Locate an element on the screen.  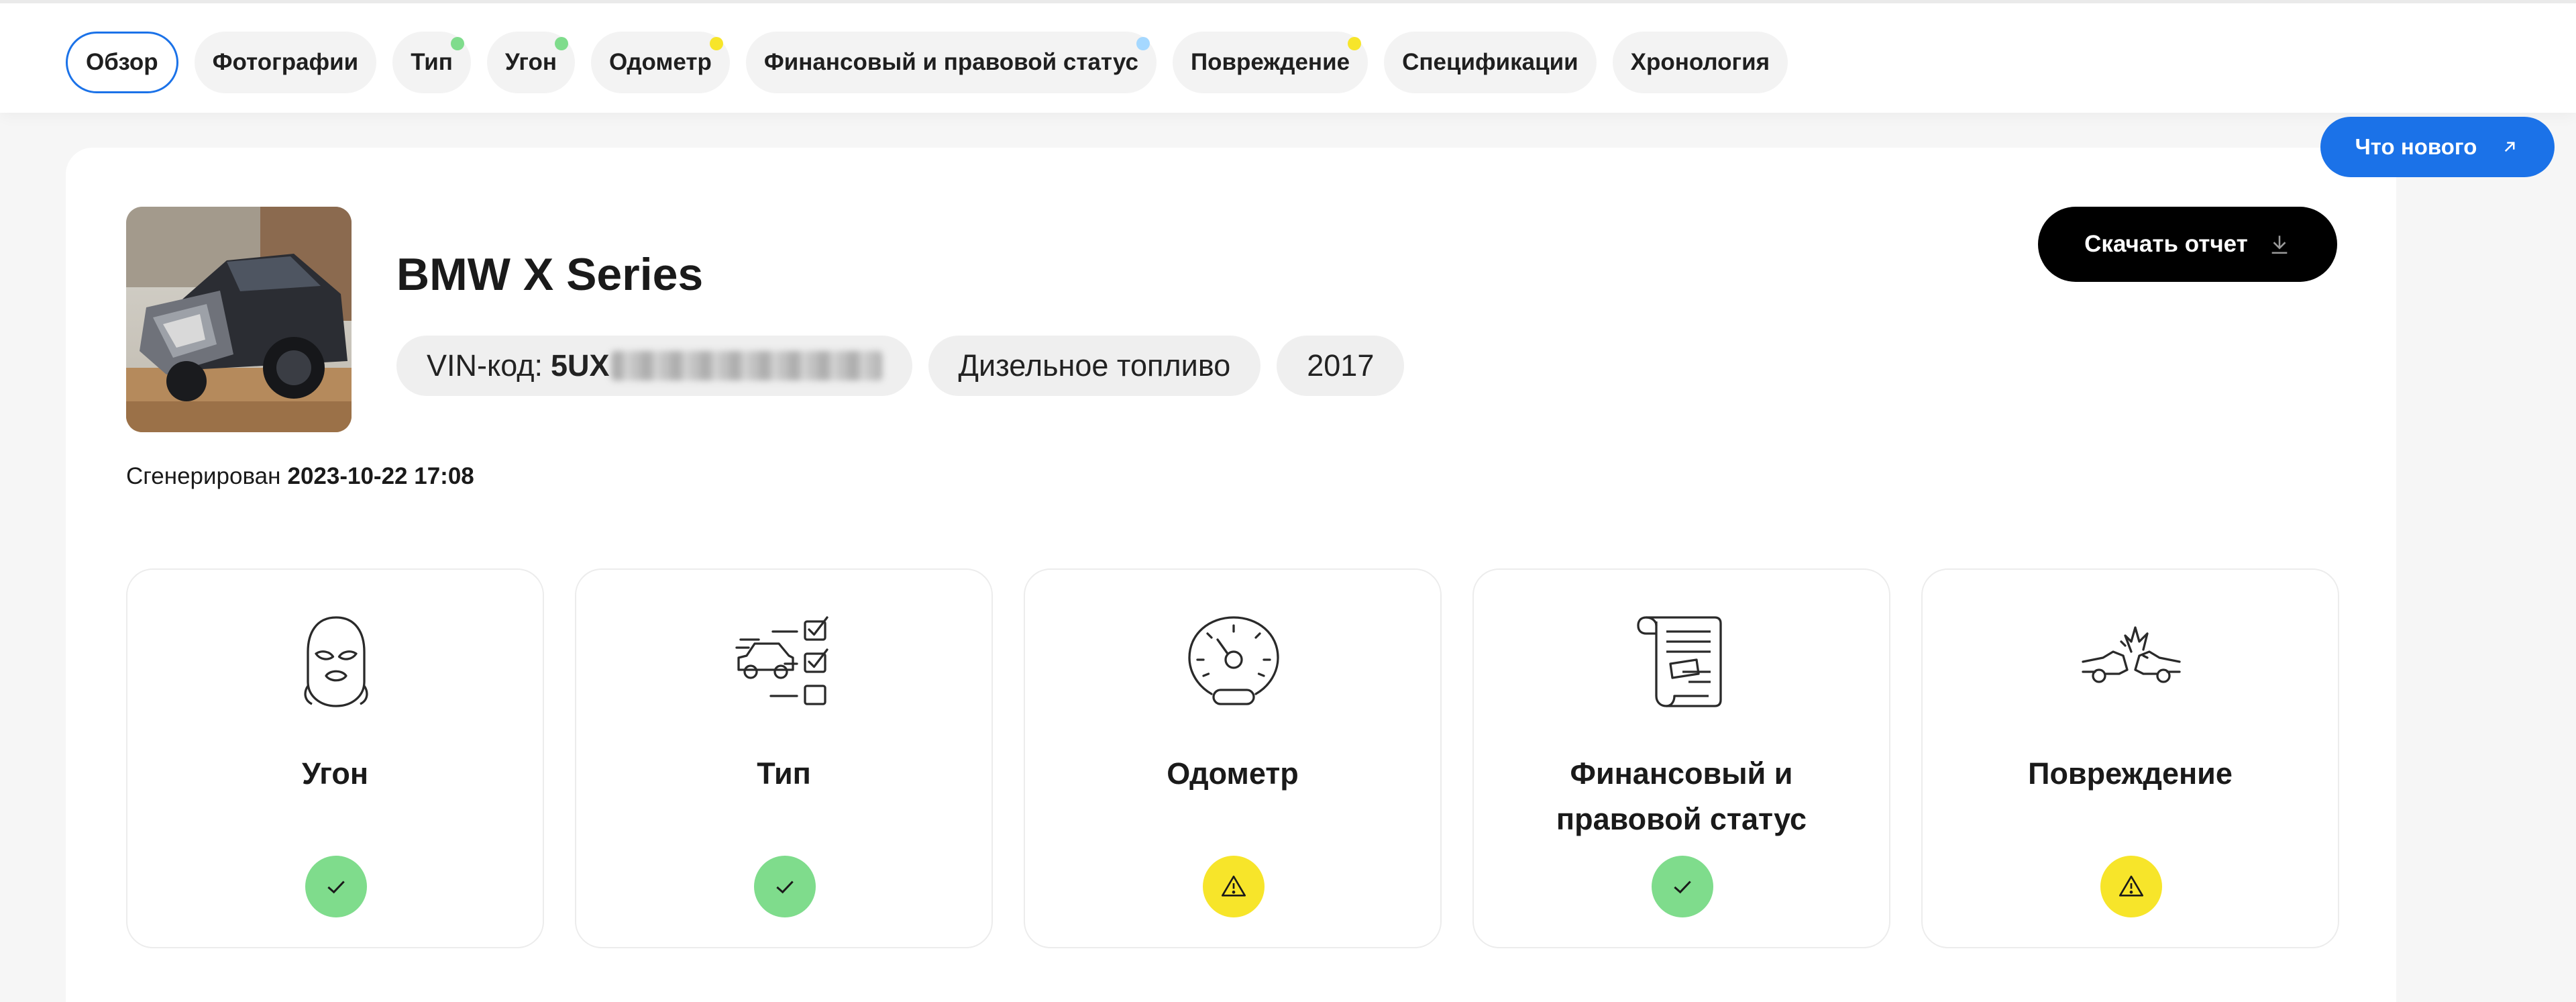
tab-damage: Повреждение is located at coordinates (1270, 62).